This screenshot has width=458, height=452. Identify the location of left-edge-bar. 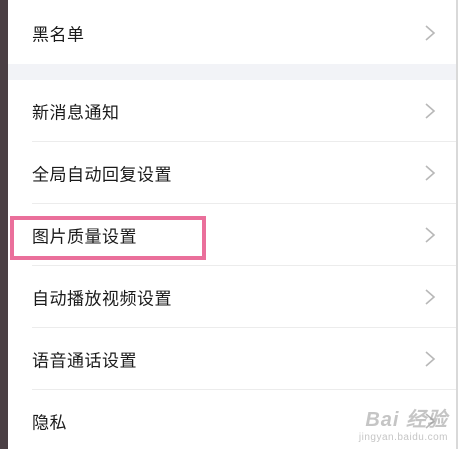
(4, 224).